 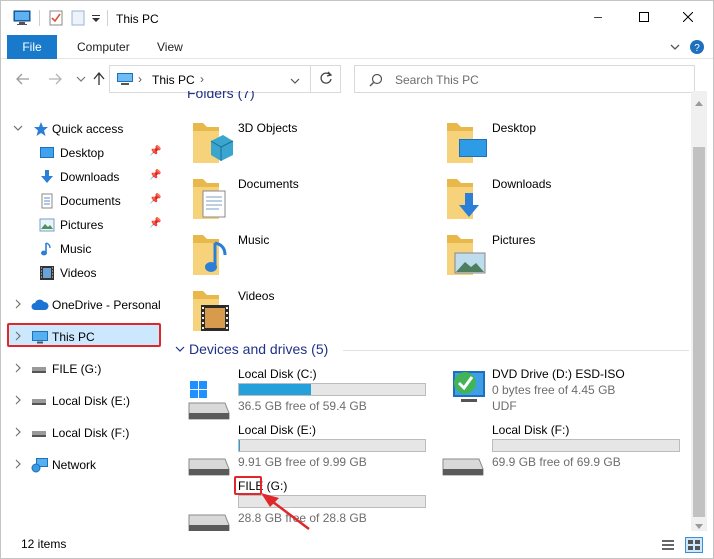 What do you see at coordinates (22, 19) in the screenshot?
I see `this-pc-icon` at bounding box center [22, 19].